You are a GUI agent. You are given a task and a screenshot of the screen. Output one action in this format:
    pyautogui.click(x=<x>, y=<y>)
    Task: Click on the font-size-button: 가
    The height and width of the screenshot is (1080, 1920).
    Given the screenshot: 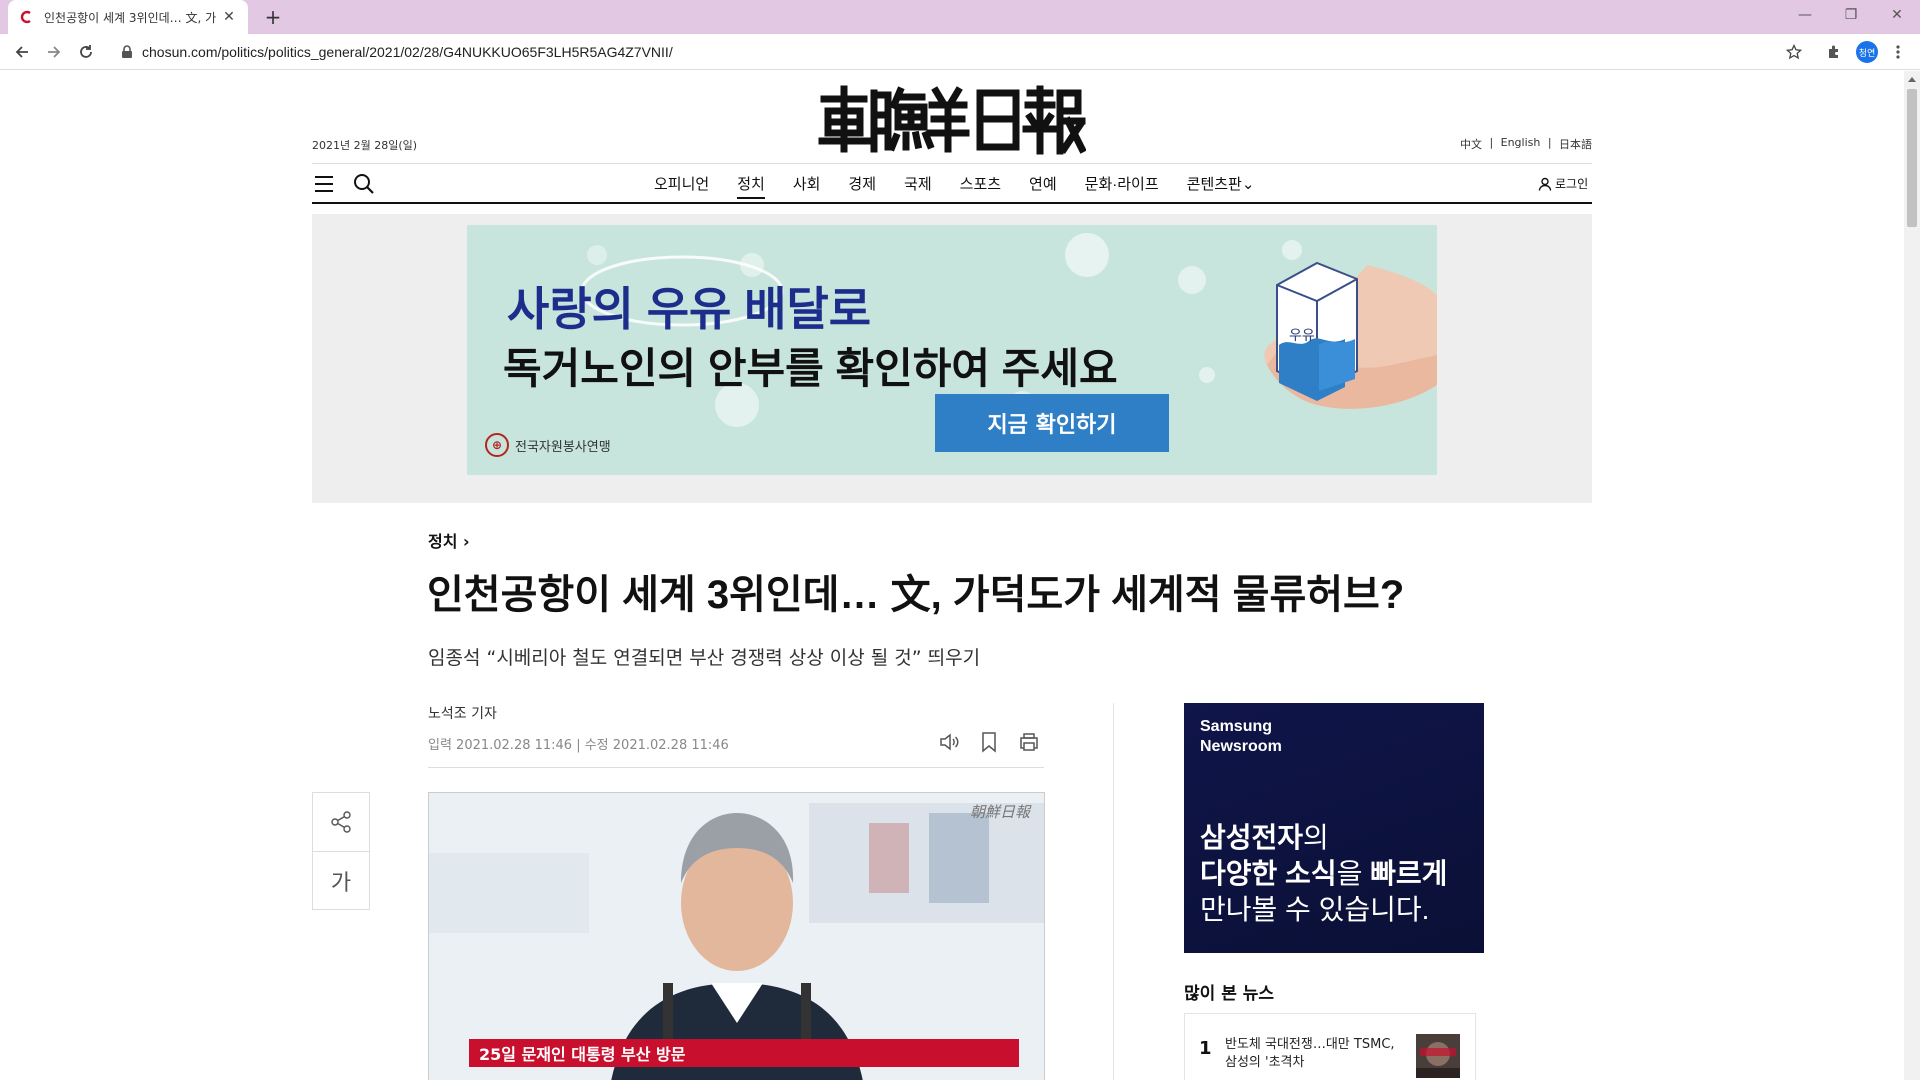 What is the action you would take?
    pyautogui.click(x=341, y=880)
    